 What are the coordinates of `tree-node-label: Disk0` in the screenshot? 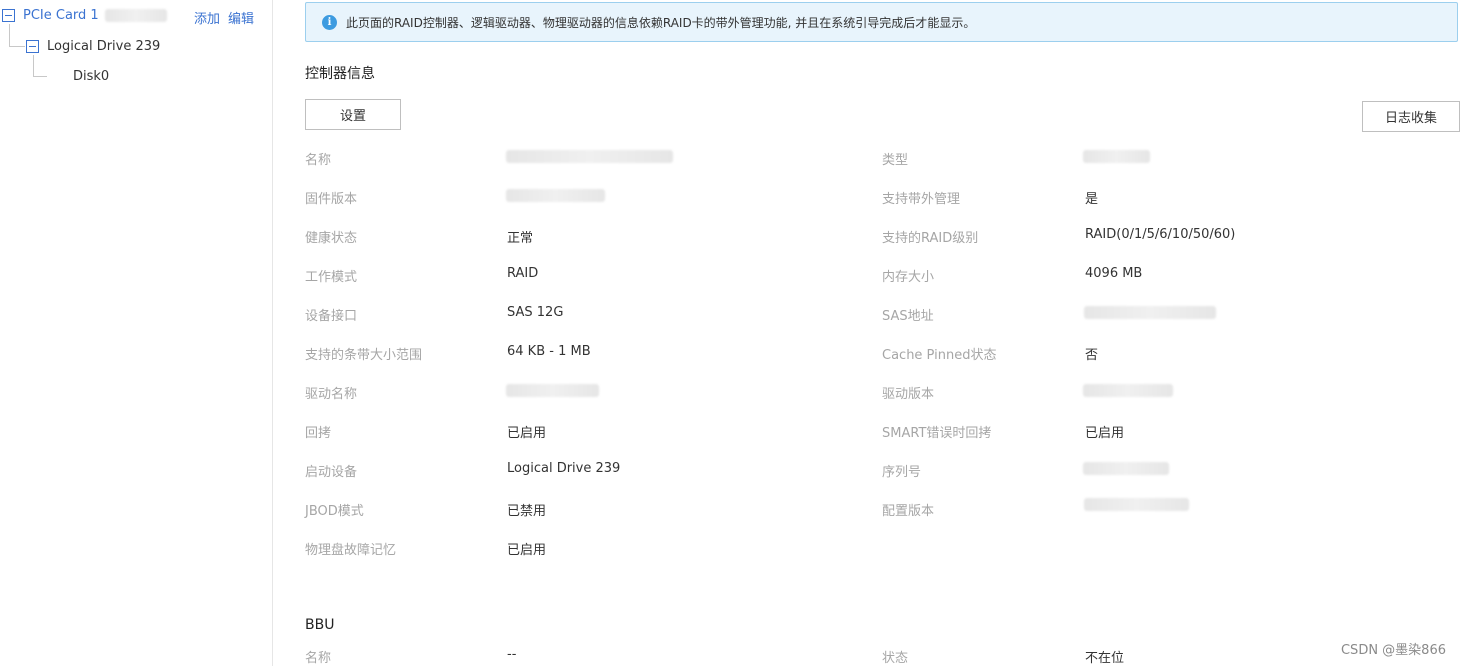 It's located at (91, 76).